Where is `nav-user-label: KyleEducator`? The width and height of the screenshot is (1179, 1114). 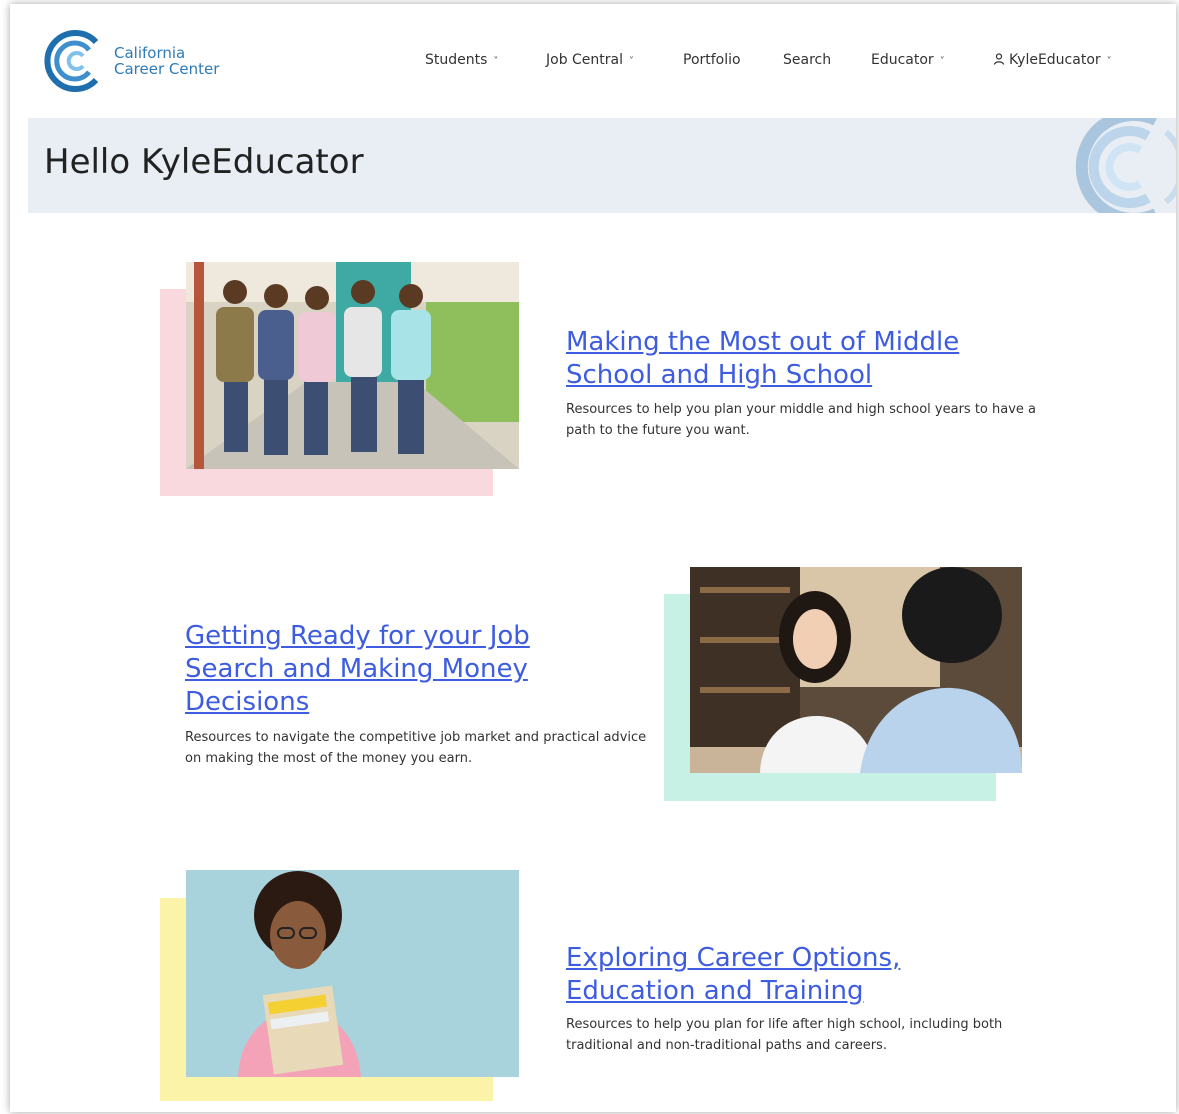
nav-user-label: KyleEducator is located at coordinates (1055, 60).